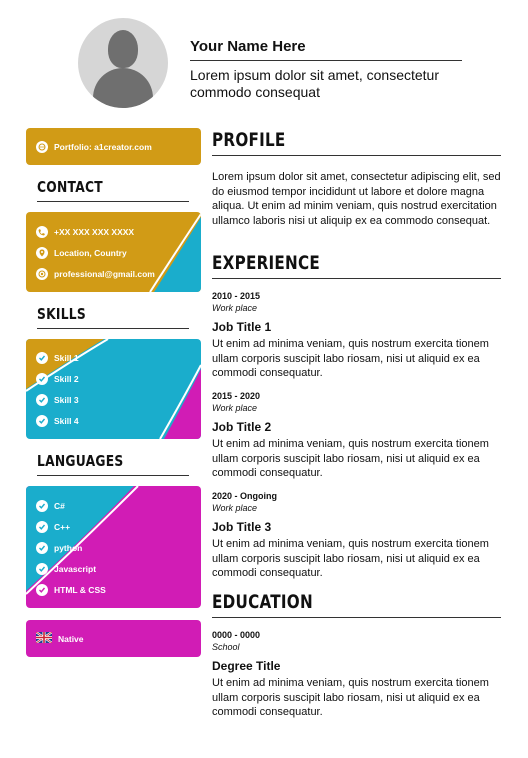 The width and height of the screenshot is (528, 758). I want to click on contact-email-row: professional@gmail.com, so click(95, 274).